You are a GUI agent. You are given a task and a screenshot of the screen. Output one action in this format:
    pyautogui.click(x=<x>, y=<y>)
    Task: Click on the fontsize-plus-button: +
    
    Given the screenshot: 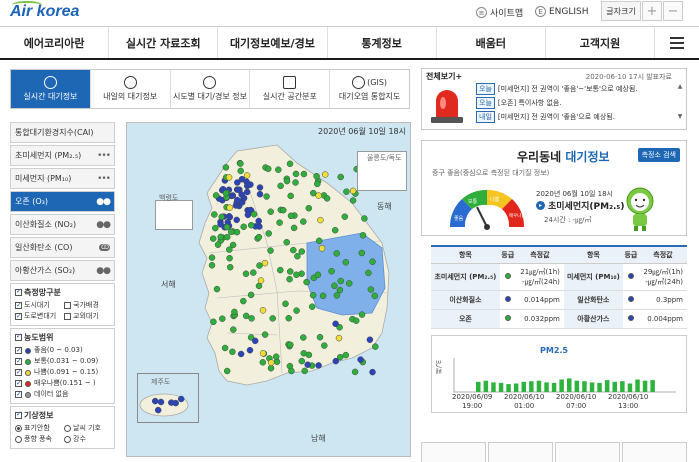 What is the action you would take?
    pyautogui.click(x=652, y=11)
    